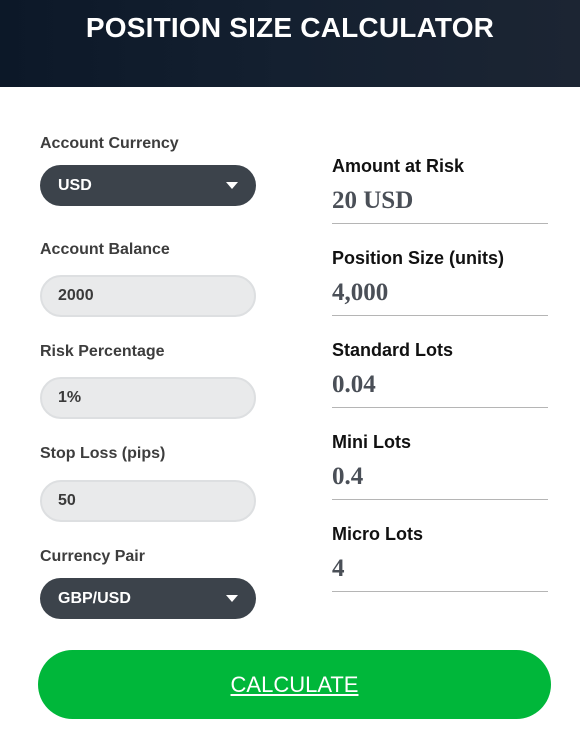 The height and width of the screenshot is (741, 580). I want to click on mini-lots-label: Mini Lots, so click(371, 442).